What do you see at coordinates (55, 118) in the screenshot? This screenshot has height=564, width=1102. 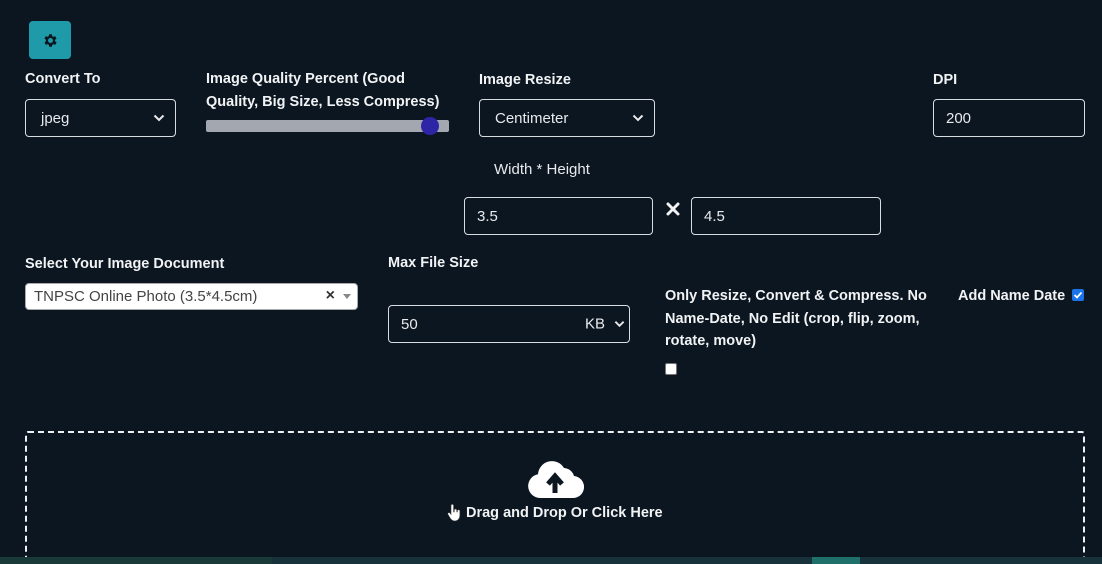 I see `convert-to-value: jpeg` at bounding box center [55, 118].